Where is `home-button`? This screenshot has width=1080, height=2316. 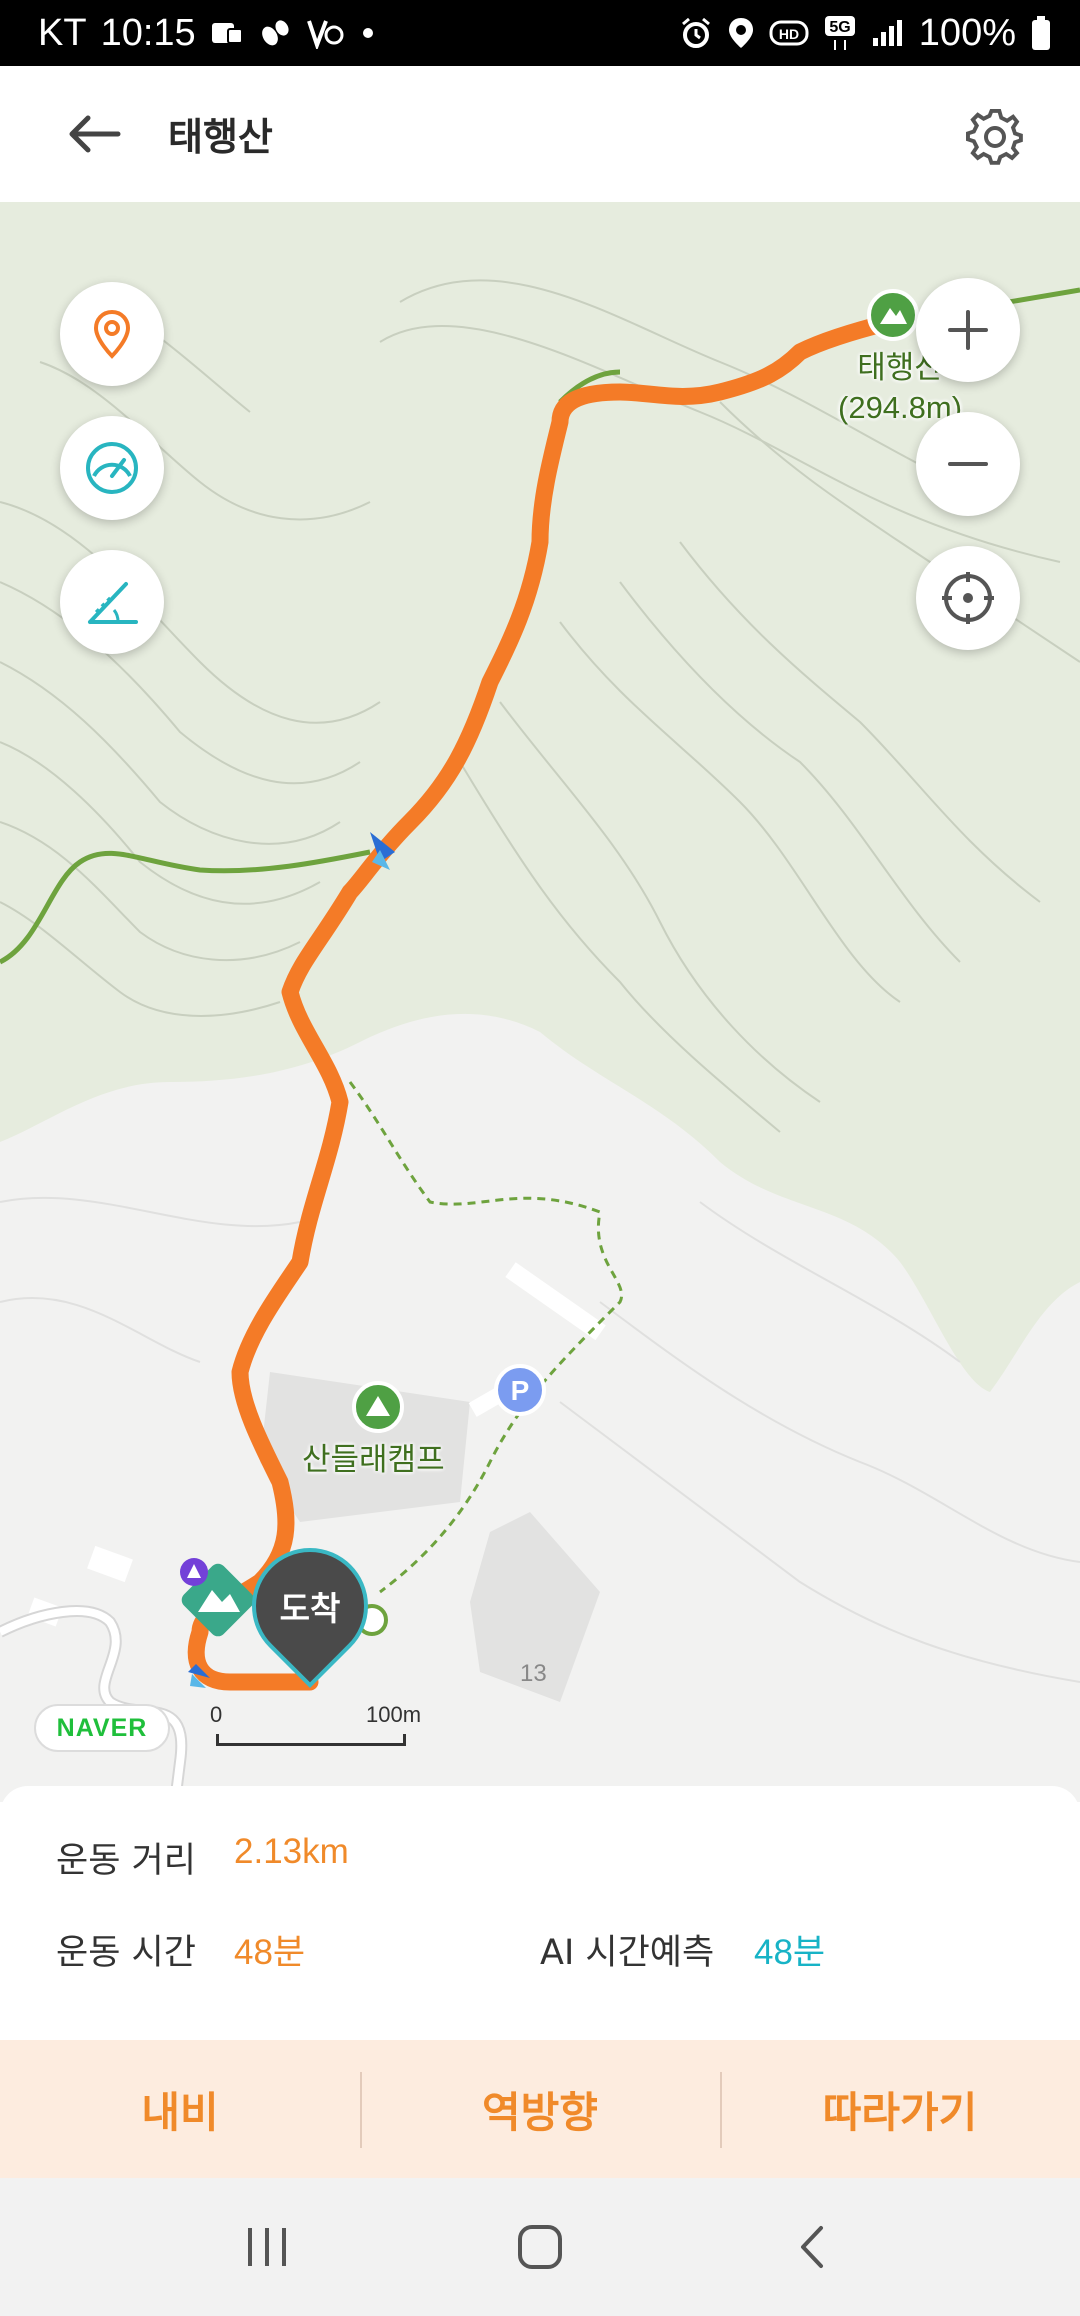 home-button is located at coordinates (540, 2247).